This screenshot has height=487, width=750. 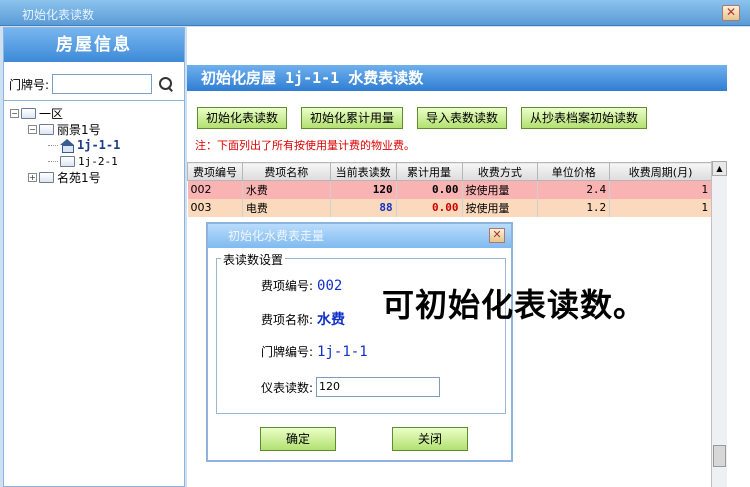 What do you see at coordinates (719, 168) in the screenshot?
I see `scroll-up-icon: ▲` at bounding box center [719, 168].